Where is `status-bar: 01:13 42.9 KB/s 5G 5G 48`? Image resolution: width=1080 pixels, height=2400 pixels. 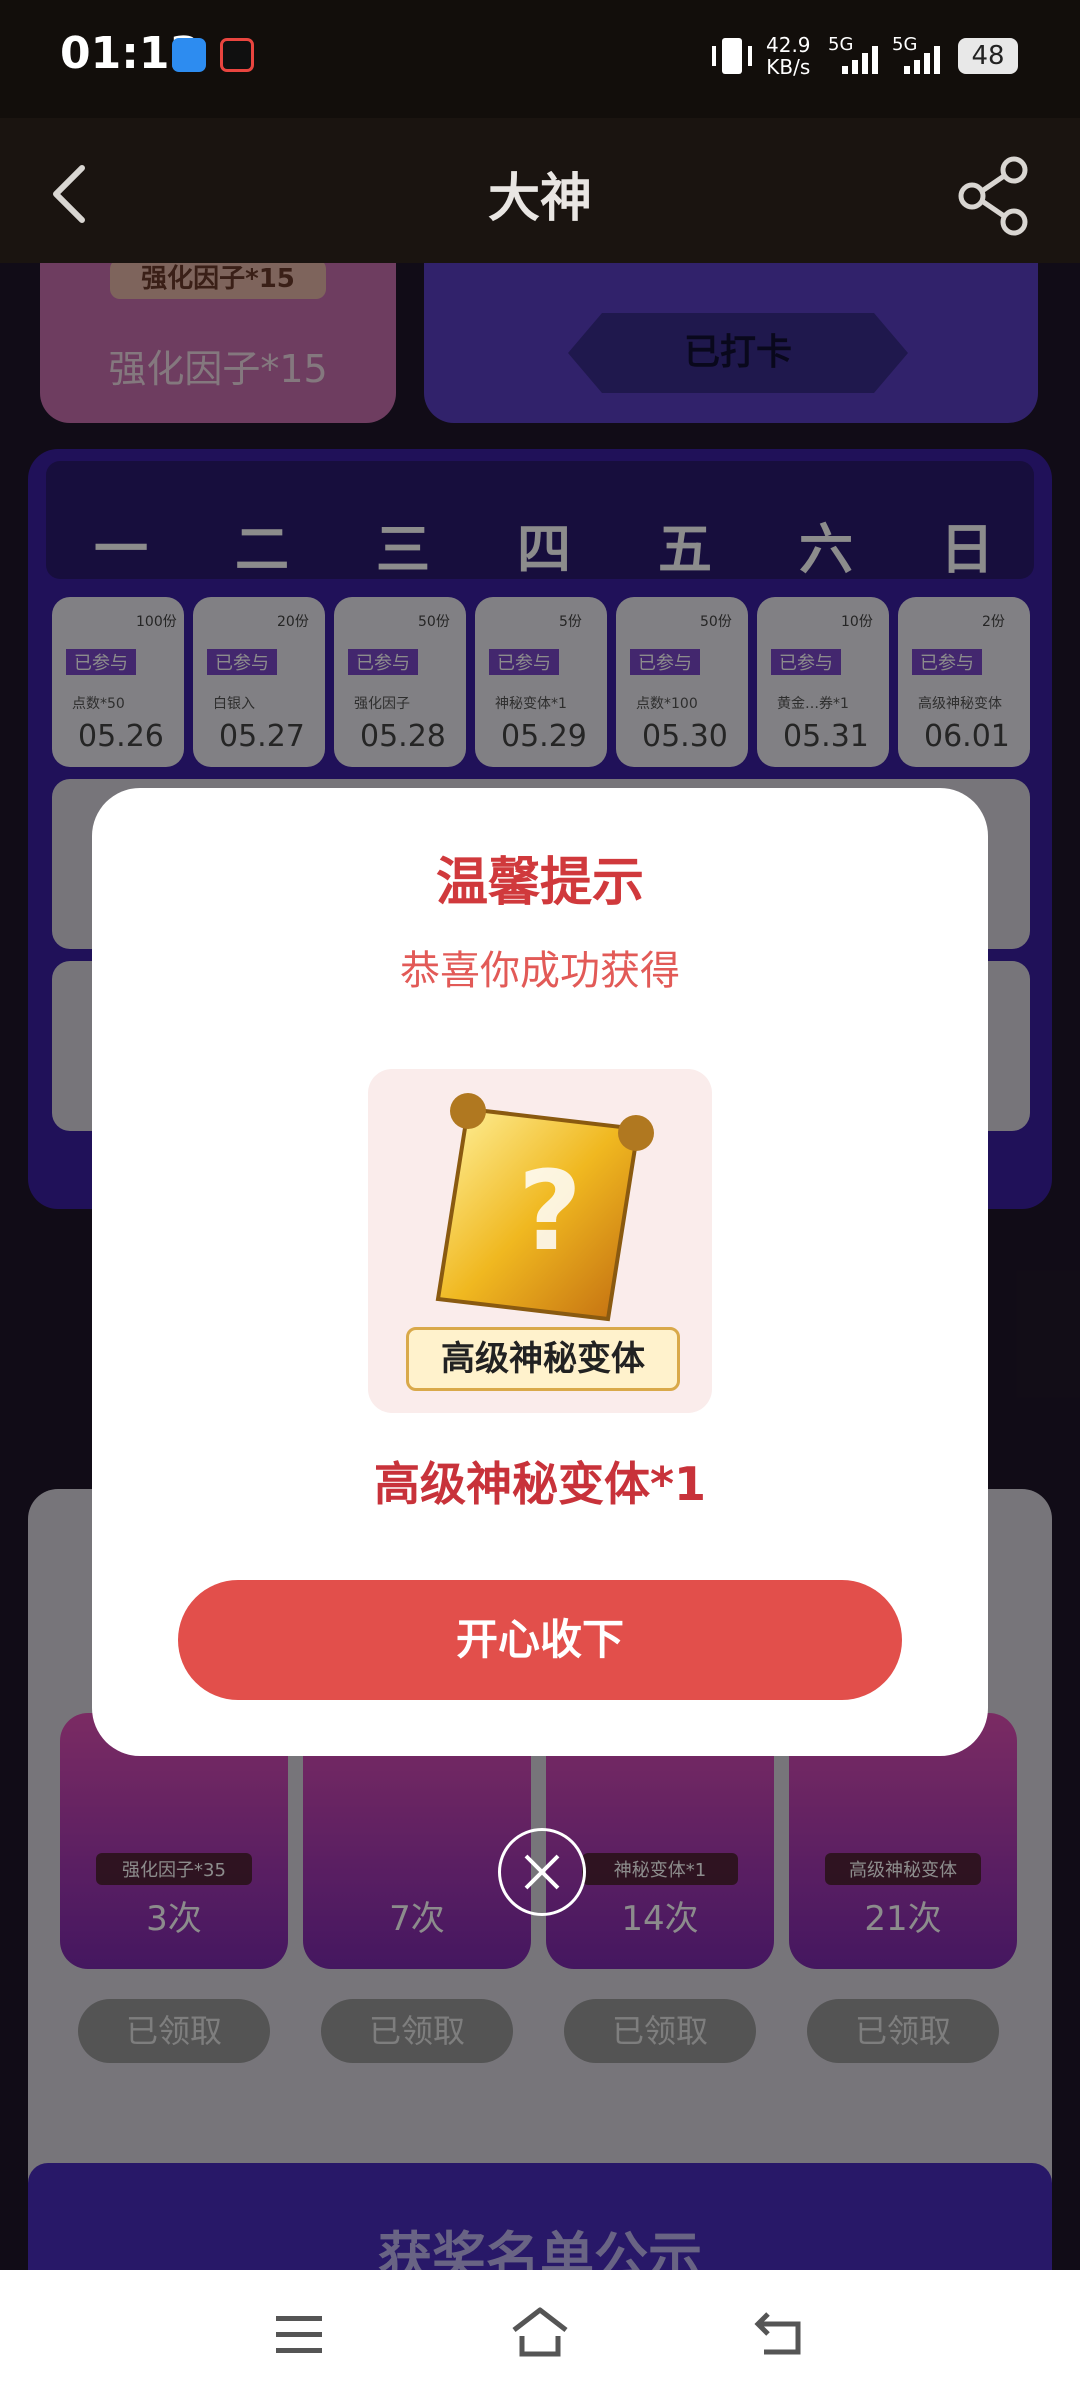 status-bar: 01:13 42.9 KB/s 5G 5G 48 is located at coordinates (540, 59).